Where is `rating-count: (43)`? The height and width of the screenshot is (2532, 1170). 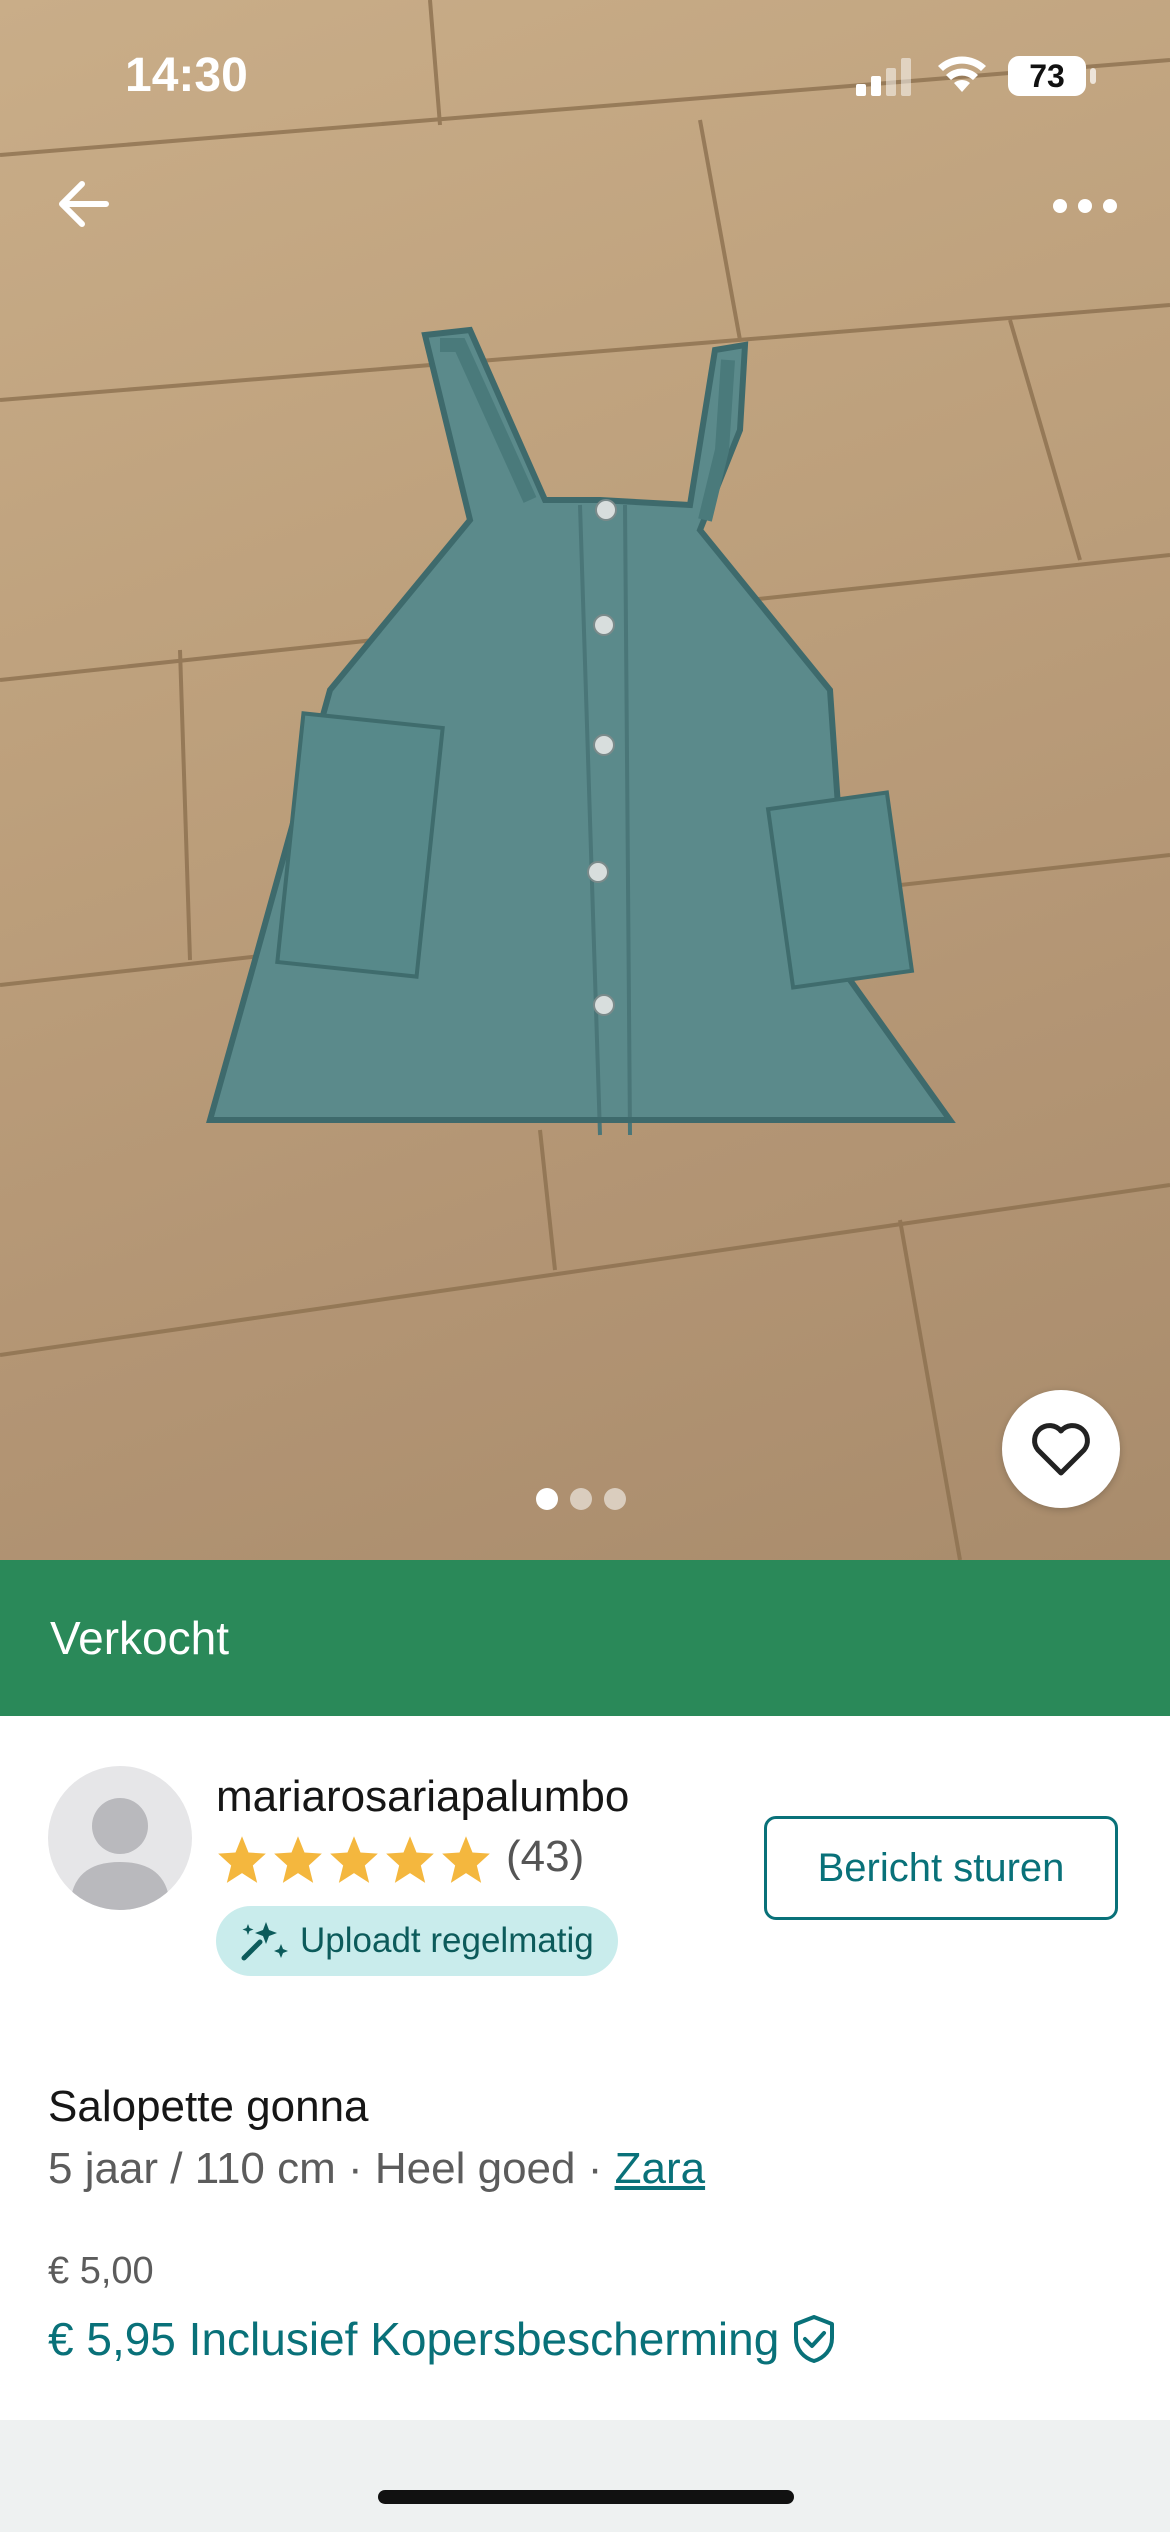 rating-count: (43) is located at coordinates (545, 1857).